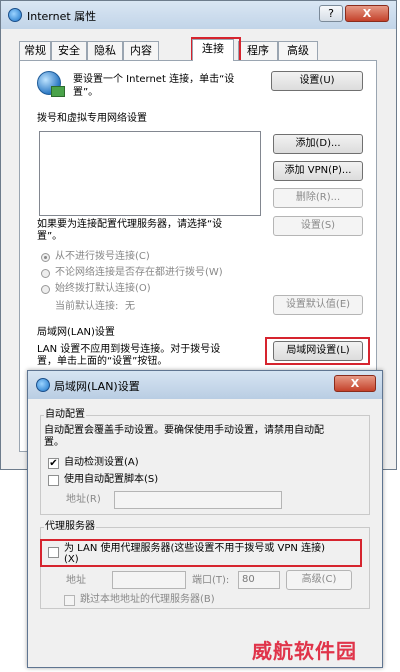 The height and width of the screenshot is (672, 400). What do you see at coordinates (102, 256) in the screenshot?
I see `radio-never-dial-label: 从不进行拨号连接(C)` at bounding box center [102, 256].